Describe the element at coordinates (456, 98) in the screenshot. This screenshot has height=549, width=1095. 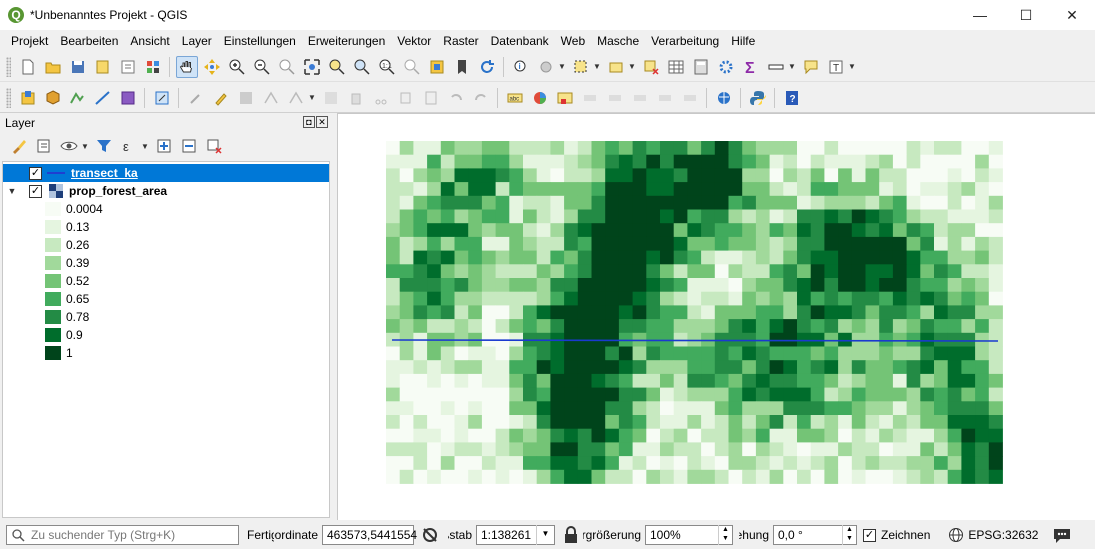
I see `undo-icon` at that location.